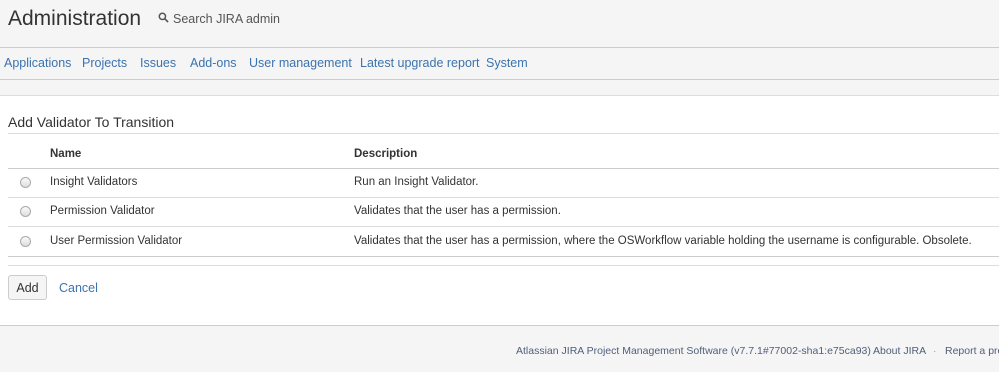  Describe the element at coordinates (420, 63) in the screenshot. I see `nav-latest-upgrade-report: Latest upgrade report` at that location.